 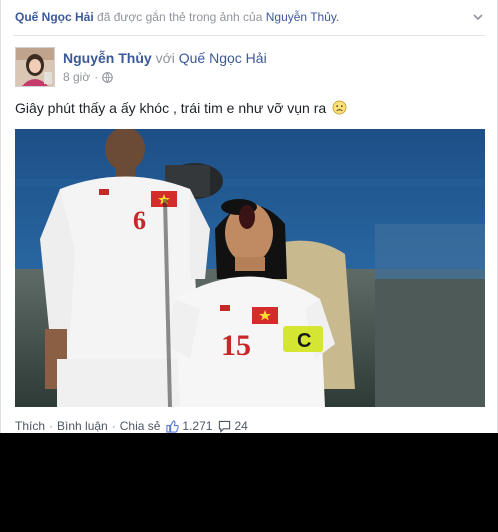 What do you see at coordinates (304, 341) in the screenshot?
I see `captain-band-letter: C` at bounding box center [304, 341].